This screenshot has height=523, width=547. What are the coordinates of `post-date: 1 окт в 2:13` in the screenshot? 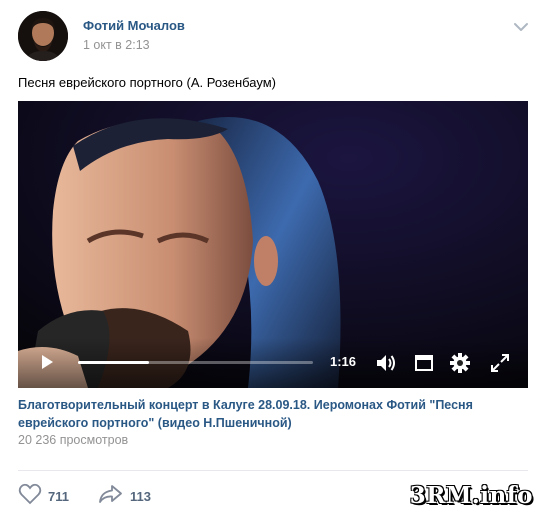 It's located at (116, 45).